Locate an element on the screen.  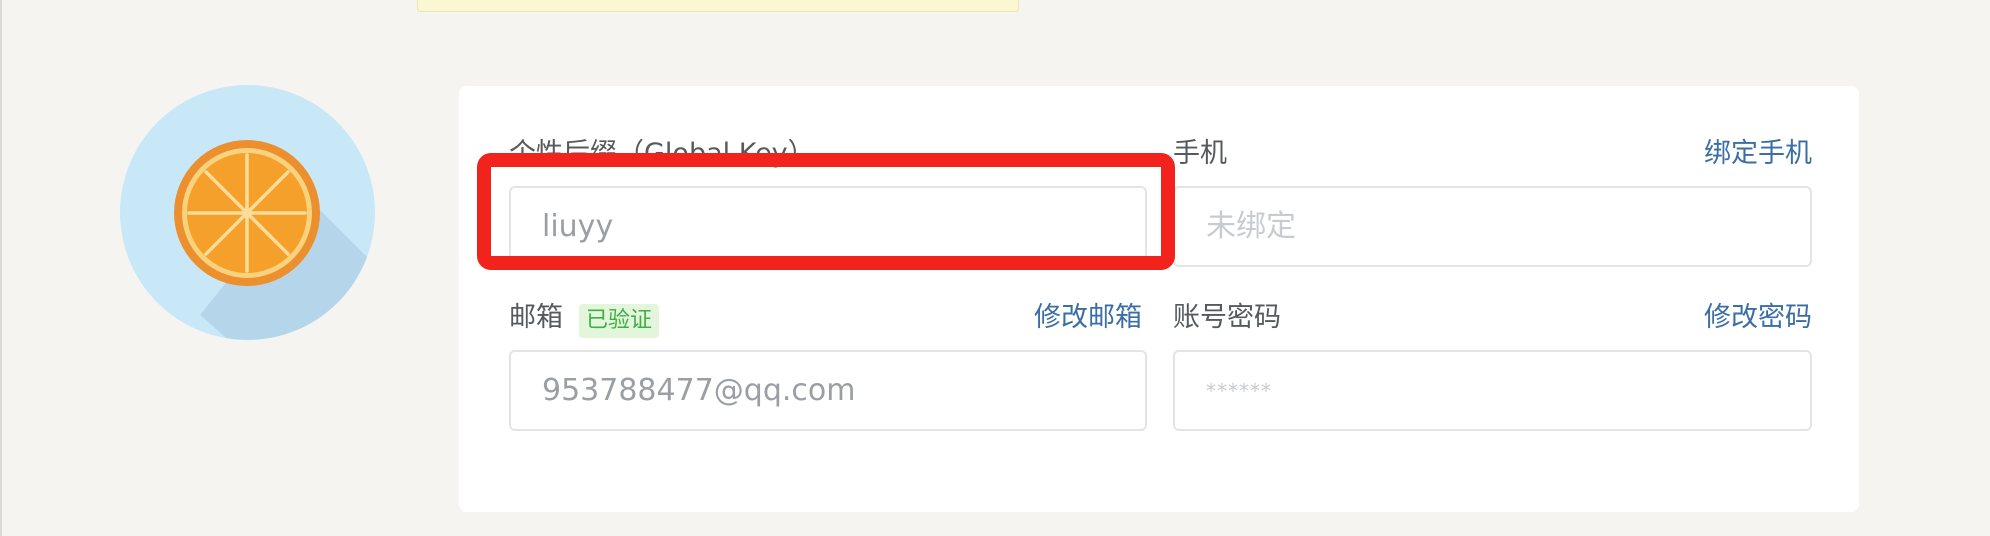
tooltip-remnant is located at coordinates (718, 6).